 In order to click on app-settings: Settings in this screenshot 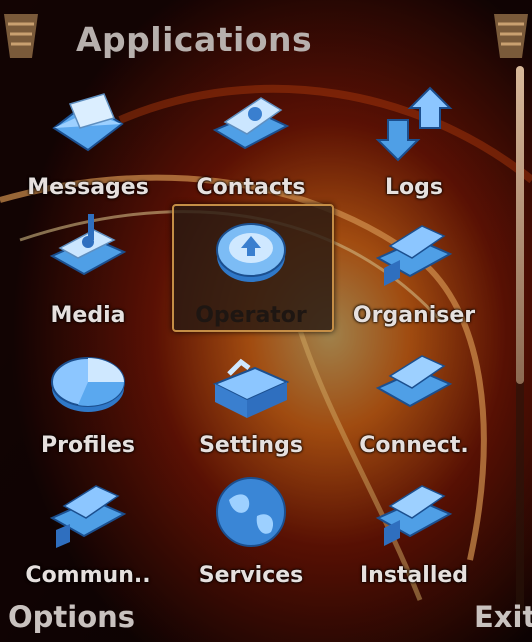, I will do `click(251, 400)`.